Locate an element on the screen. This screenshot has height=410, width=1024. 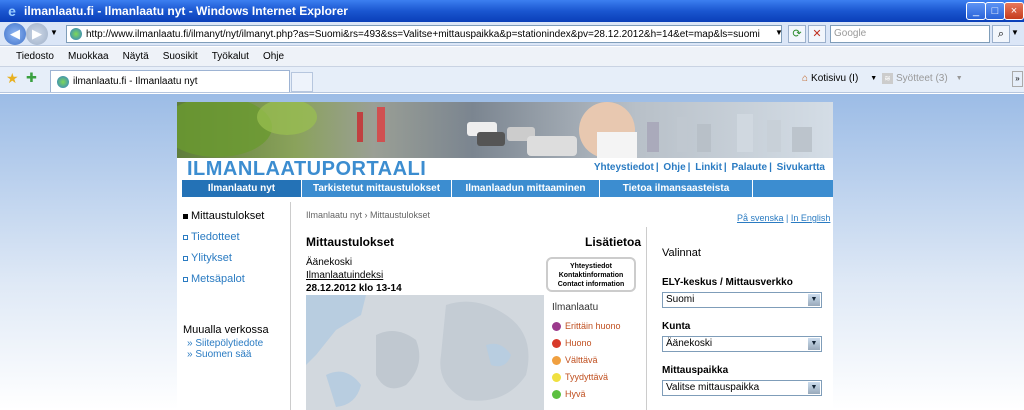
sidebar-label: Mittaustulokset is located at coordinates (228, 216).